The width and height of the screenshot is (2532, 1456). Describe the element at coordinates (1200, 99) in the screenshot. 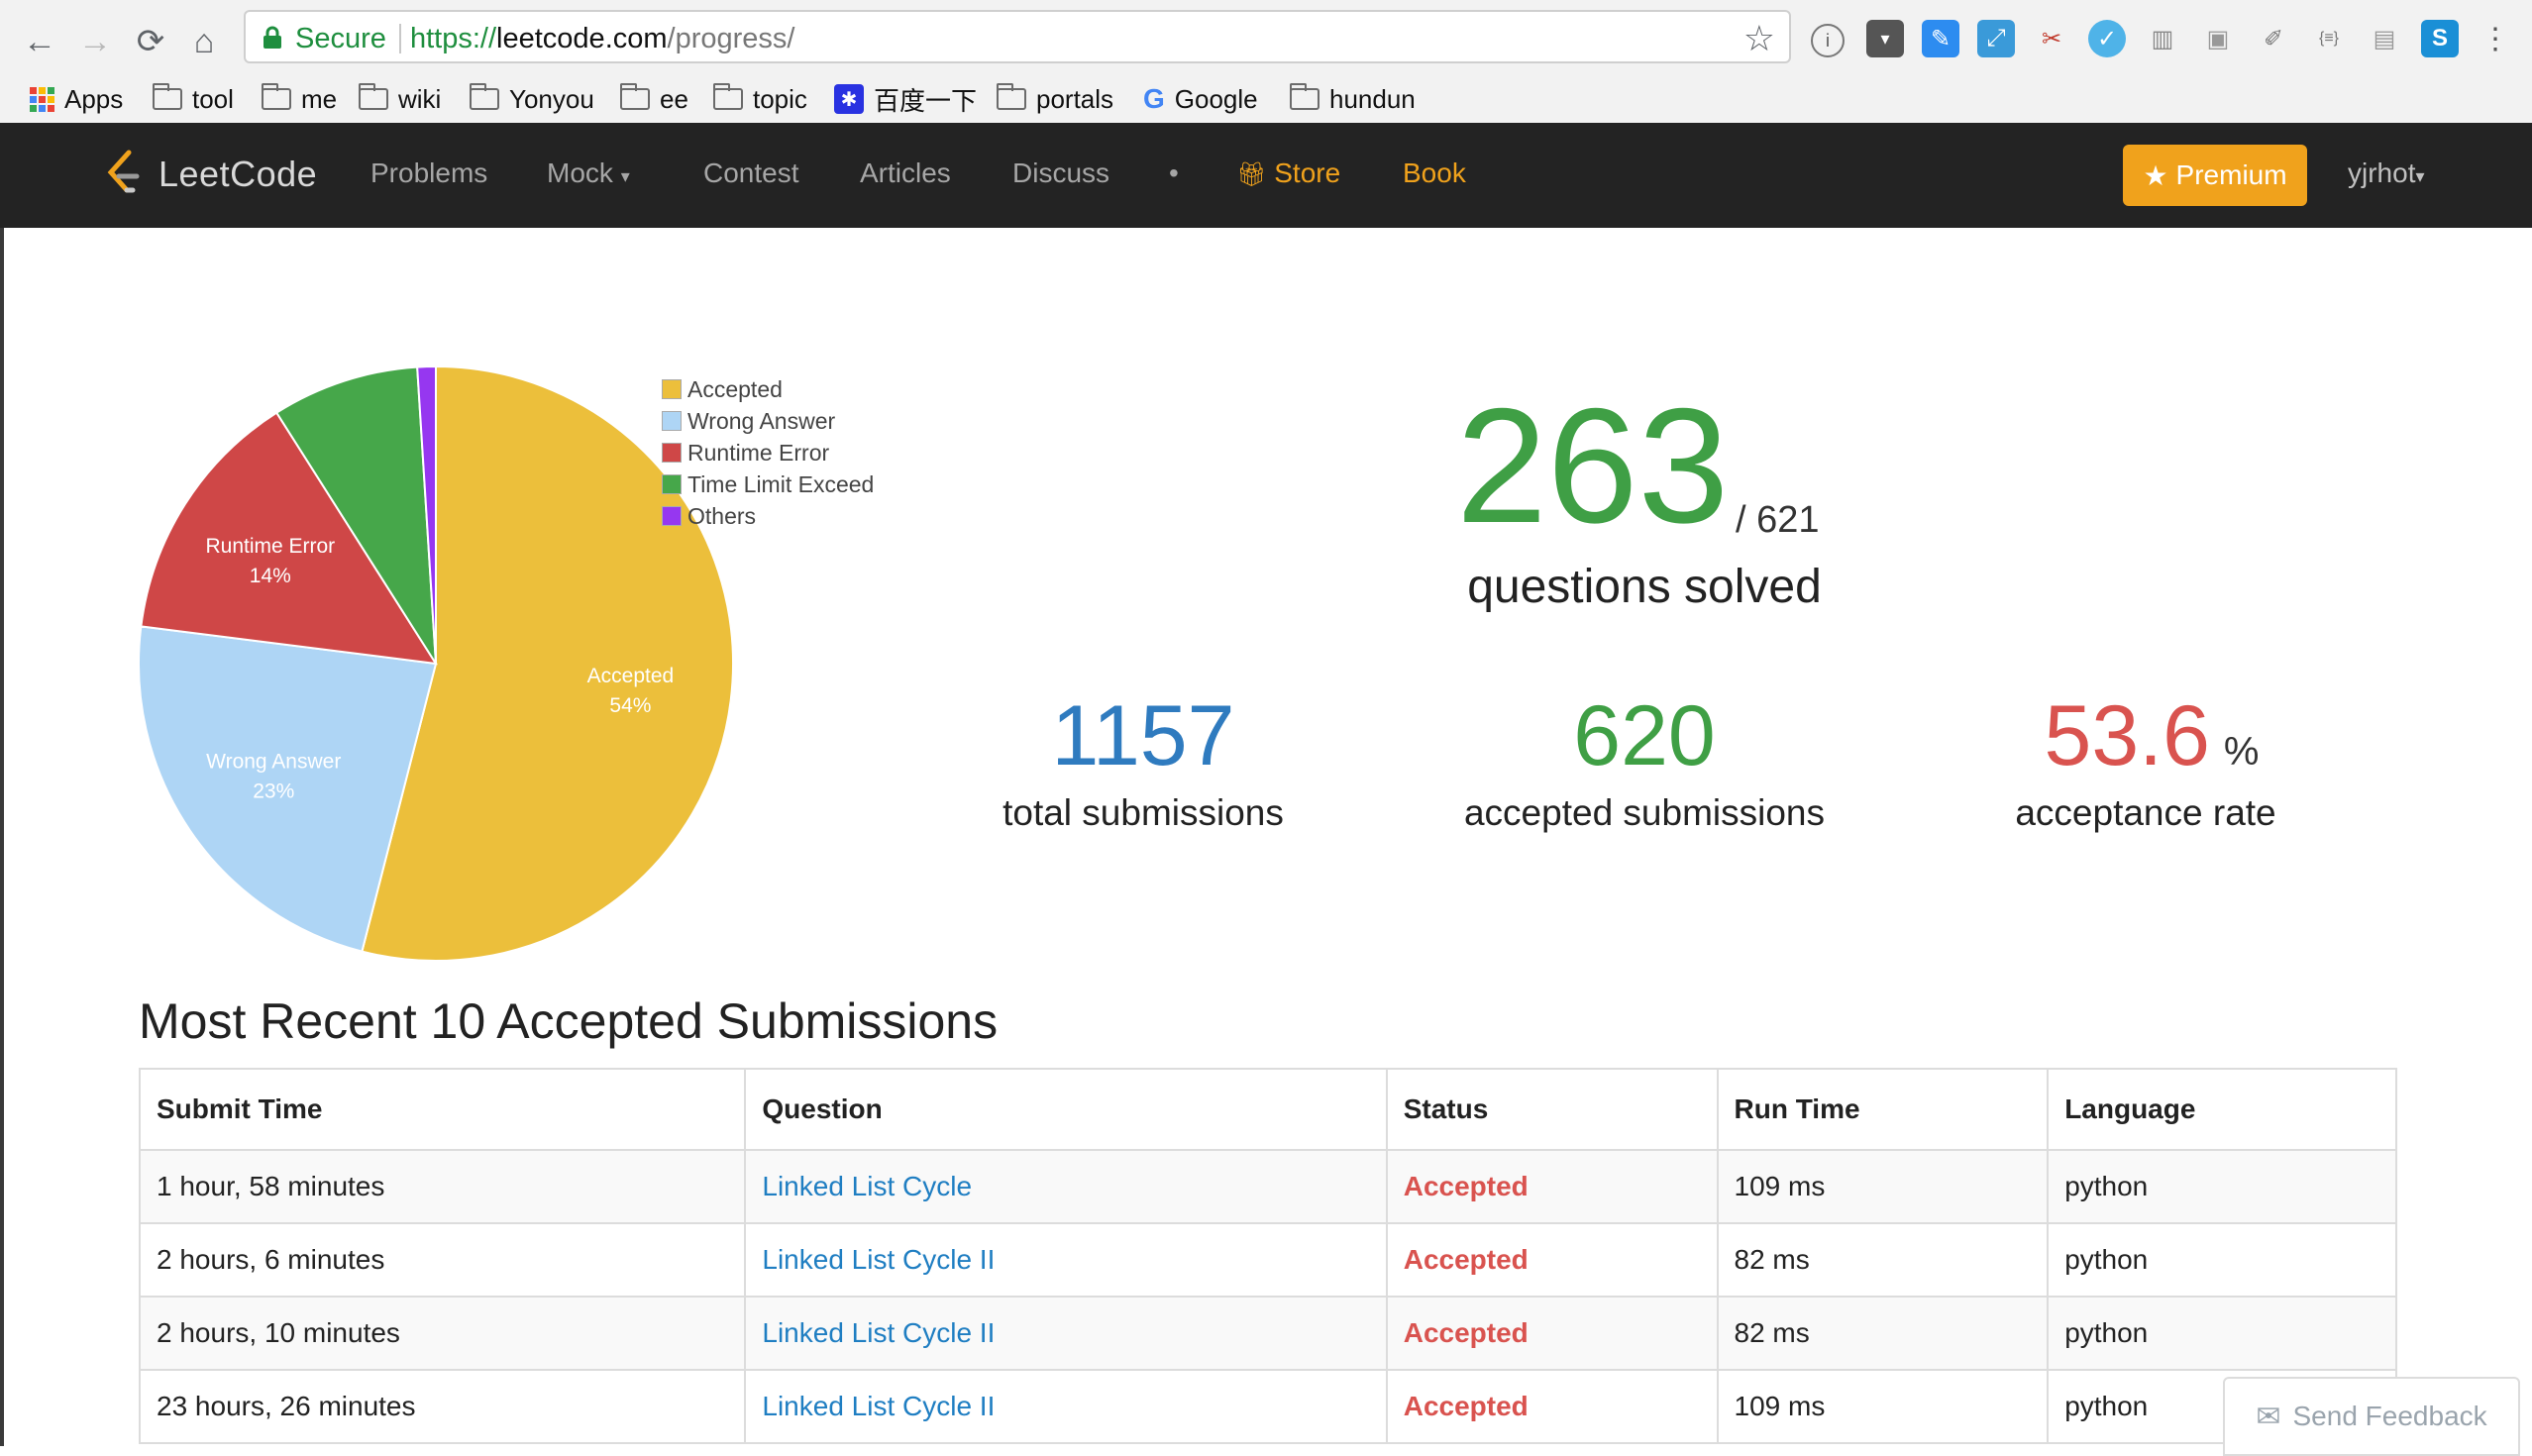

I see `bookmark-google: G Google` at that location.